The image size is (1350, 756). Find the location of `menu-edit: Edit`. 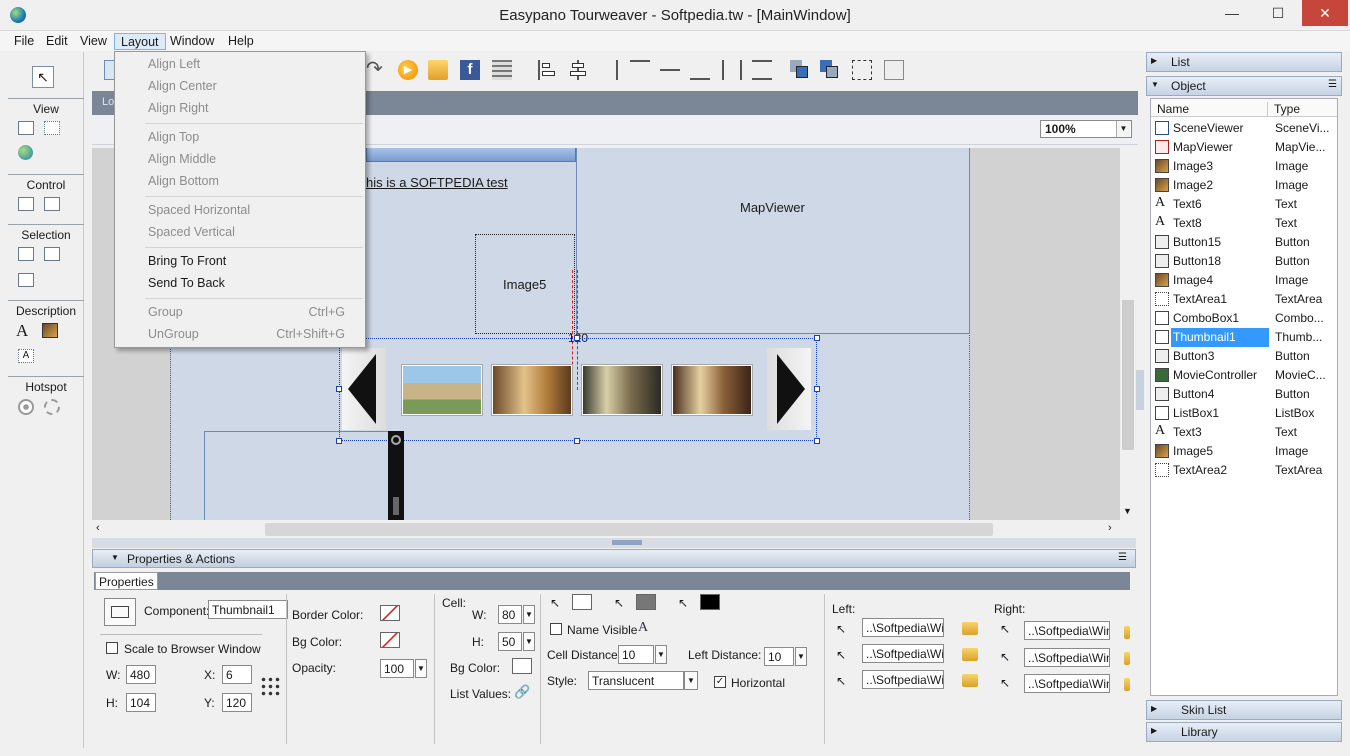

menu-edit: Edit is located at coordinates (57, 41).